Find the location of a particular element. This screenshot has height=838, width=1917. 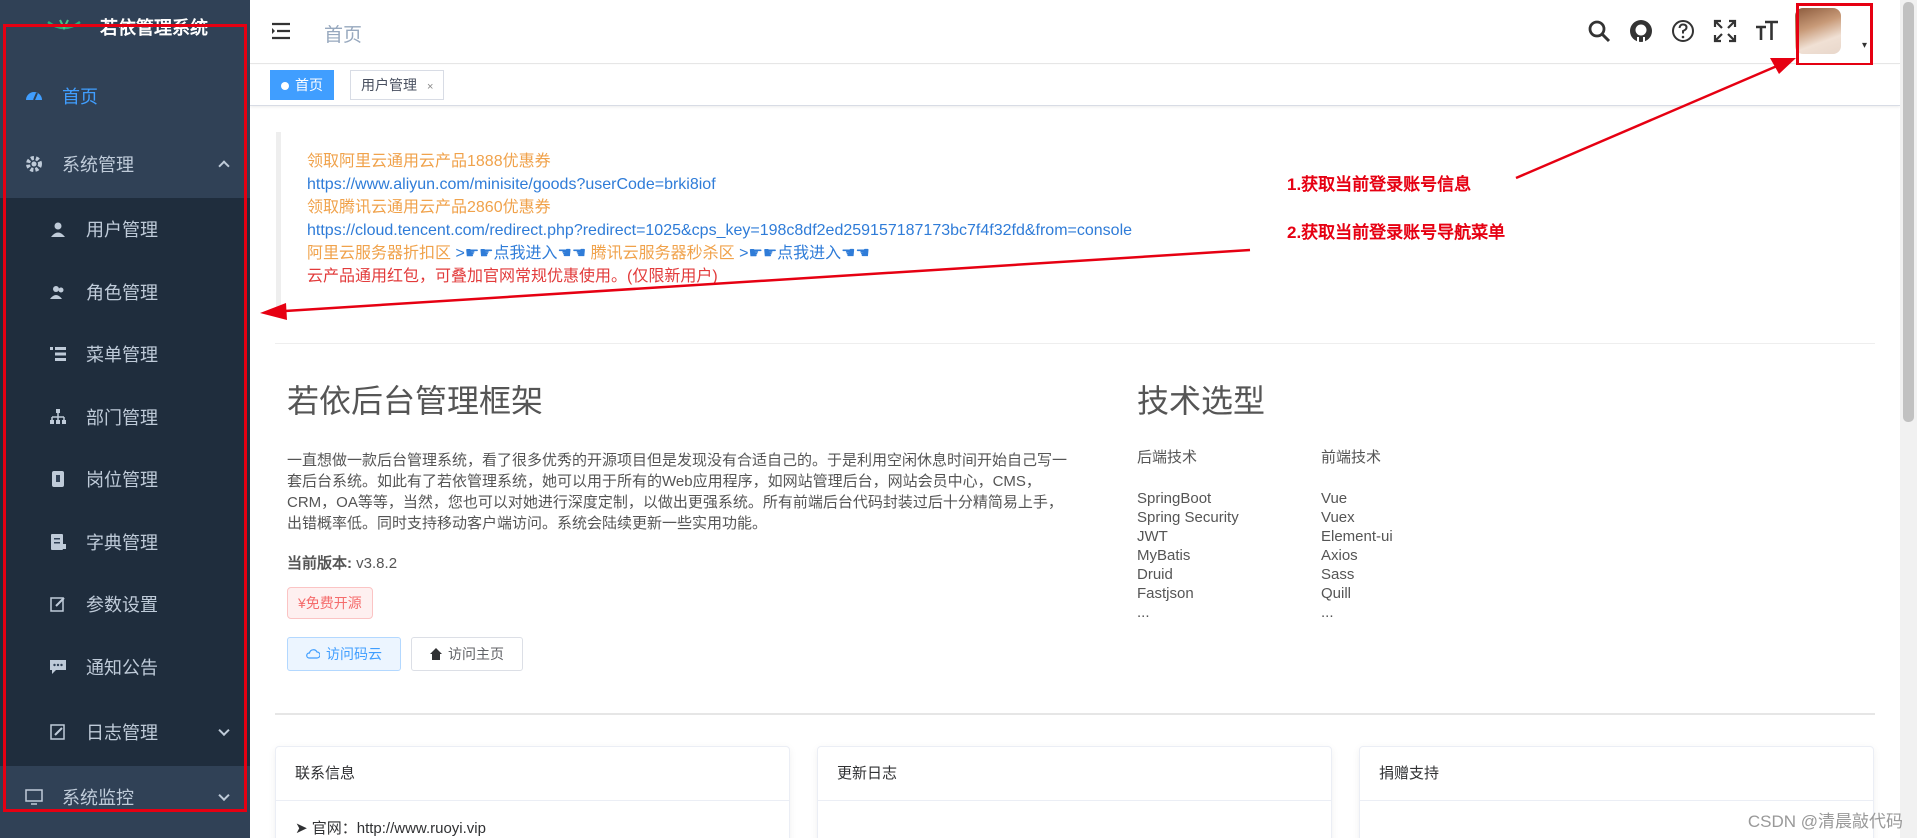

card-body: ➤ 官网：http://www.ruoyi.vip is located at coordinates (390, 828).